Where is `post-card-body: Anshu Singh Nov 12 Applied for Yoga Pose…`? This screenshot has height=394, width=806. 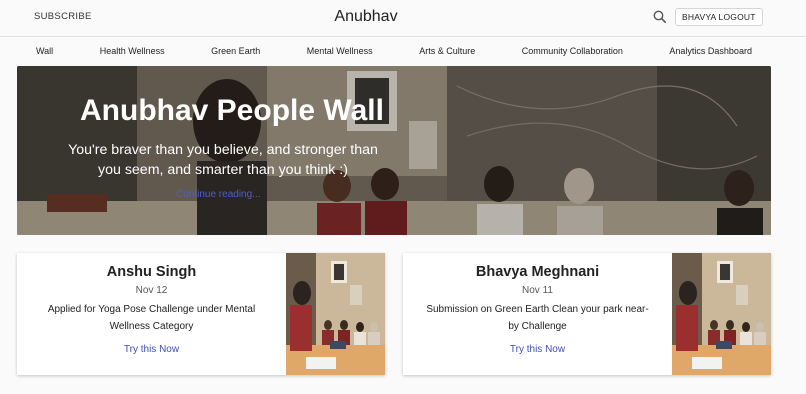
post-card-body: Anshu Singh Nov 12 Applied for Yoga Pose… is located at coordinates (151, 314).